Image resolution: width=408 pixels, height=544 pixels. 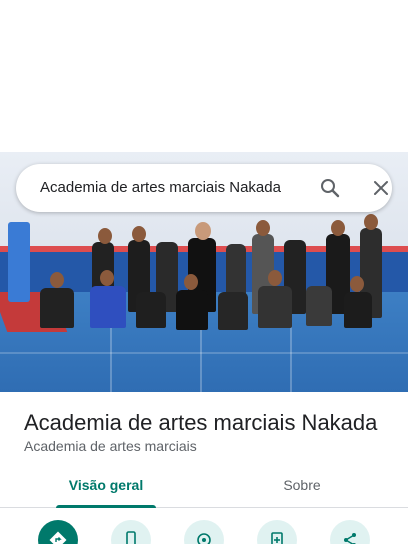 I want to click on place-category: Academia de artes marciais, so click(x=110, y=446).